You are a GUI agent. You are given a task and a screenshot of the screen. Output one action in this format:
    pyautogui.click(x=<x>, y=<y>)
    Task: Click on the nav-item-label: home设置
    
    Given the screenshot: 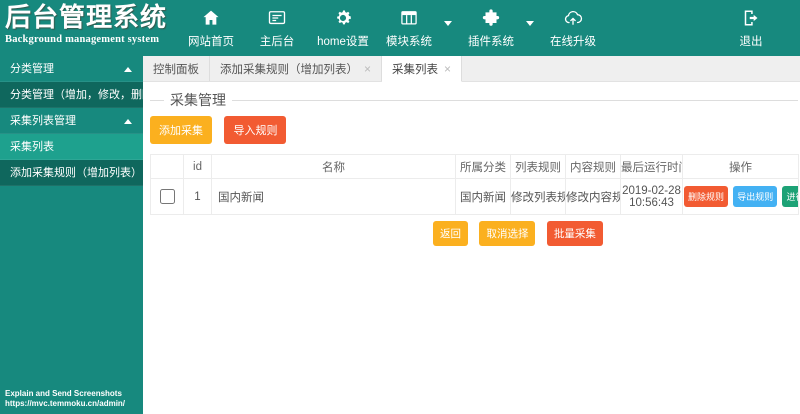 What is the action you would take?
    pyautogui.click(x=343, y=42)
    